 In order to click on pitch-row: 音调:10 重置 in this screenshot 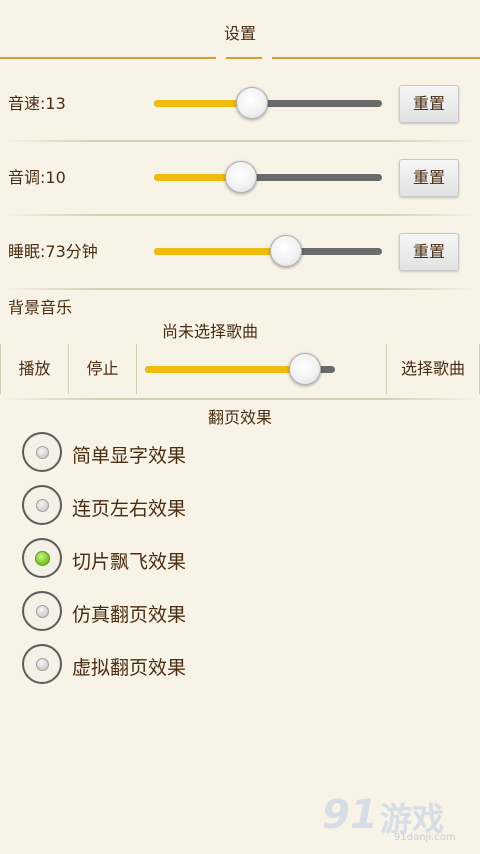, I will do `click(240, 177)`.